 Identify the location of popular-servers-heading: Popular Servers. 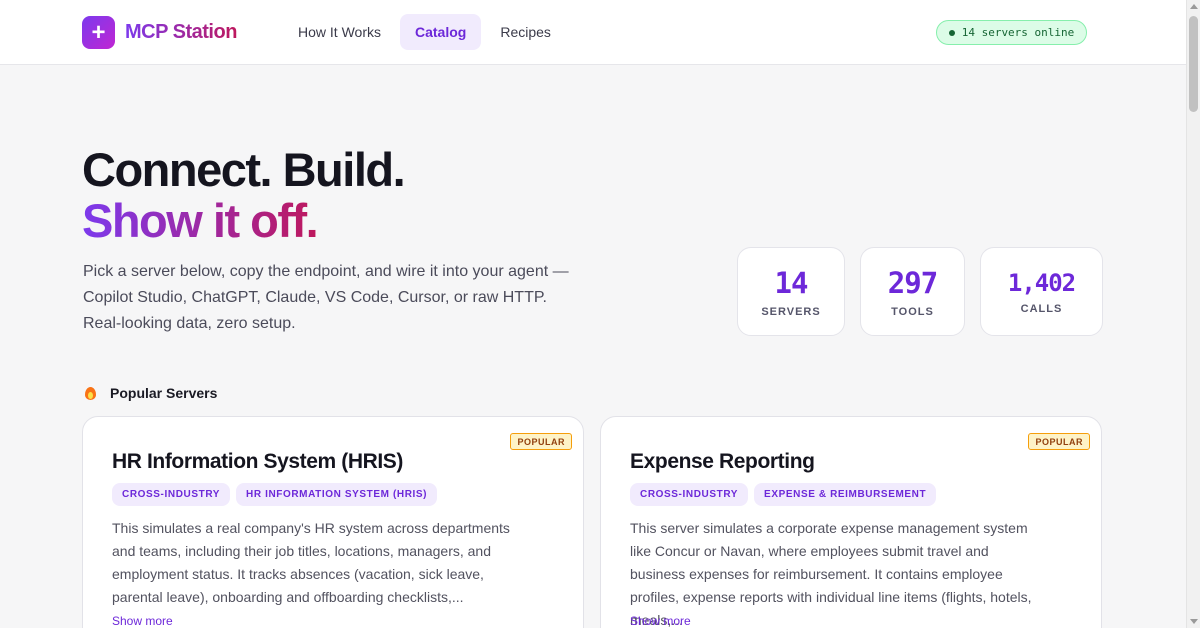
(150, 393).